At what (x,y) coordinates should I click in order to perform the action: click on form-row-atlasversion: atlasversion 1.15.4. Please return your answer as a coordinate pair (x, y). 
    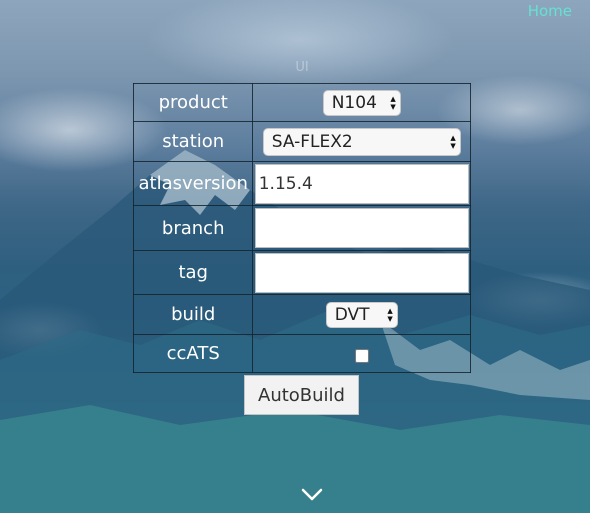
    Looking at the image, I should click on (301, 183).